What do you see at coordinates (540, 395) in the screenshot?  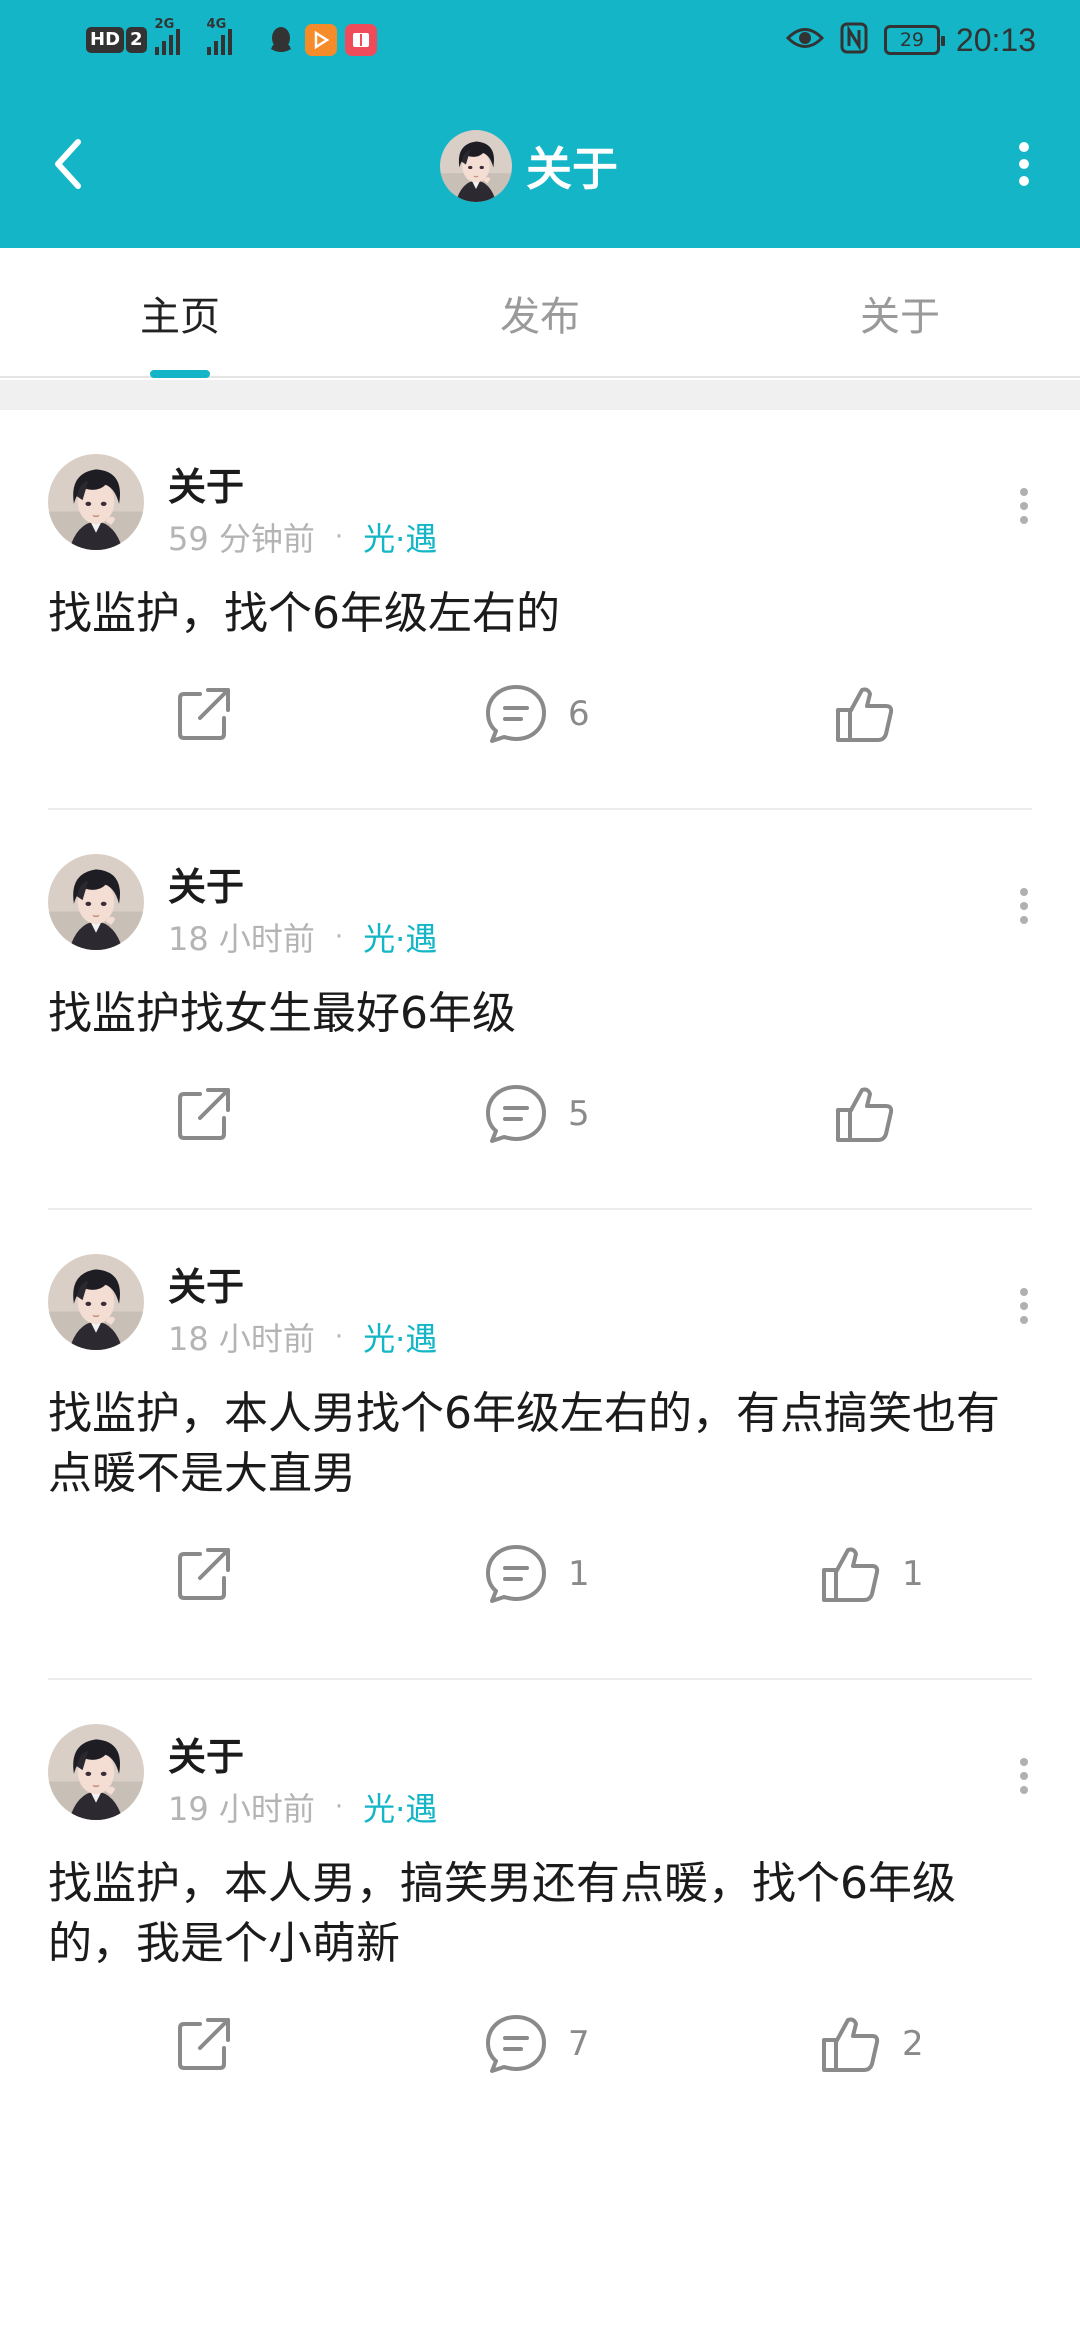 I see `section-separator` at bounding box center [540, 395].